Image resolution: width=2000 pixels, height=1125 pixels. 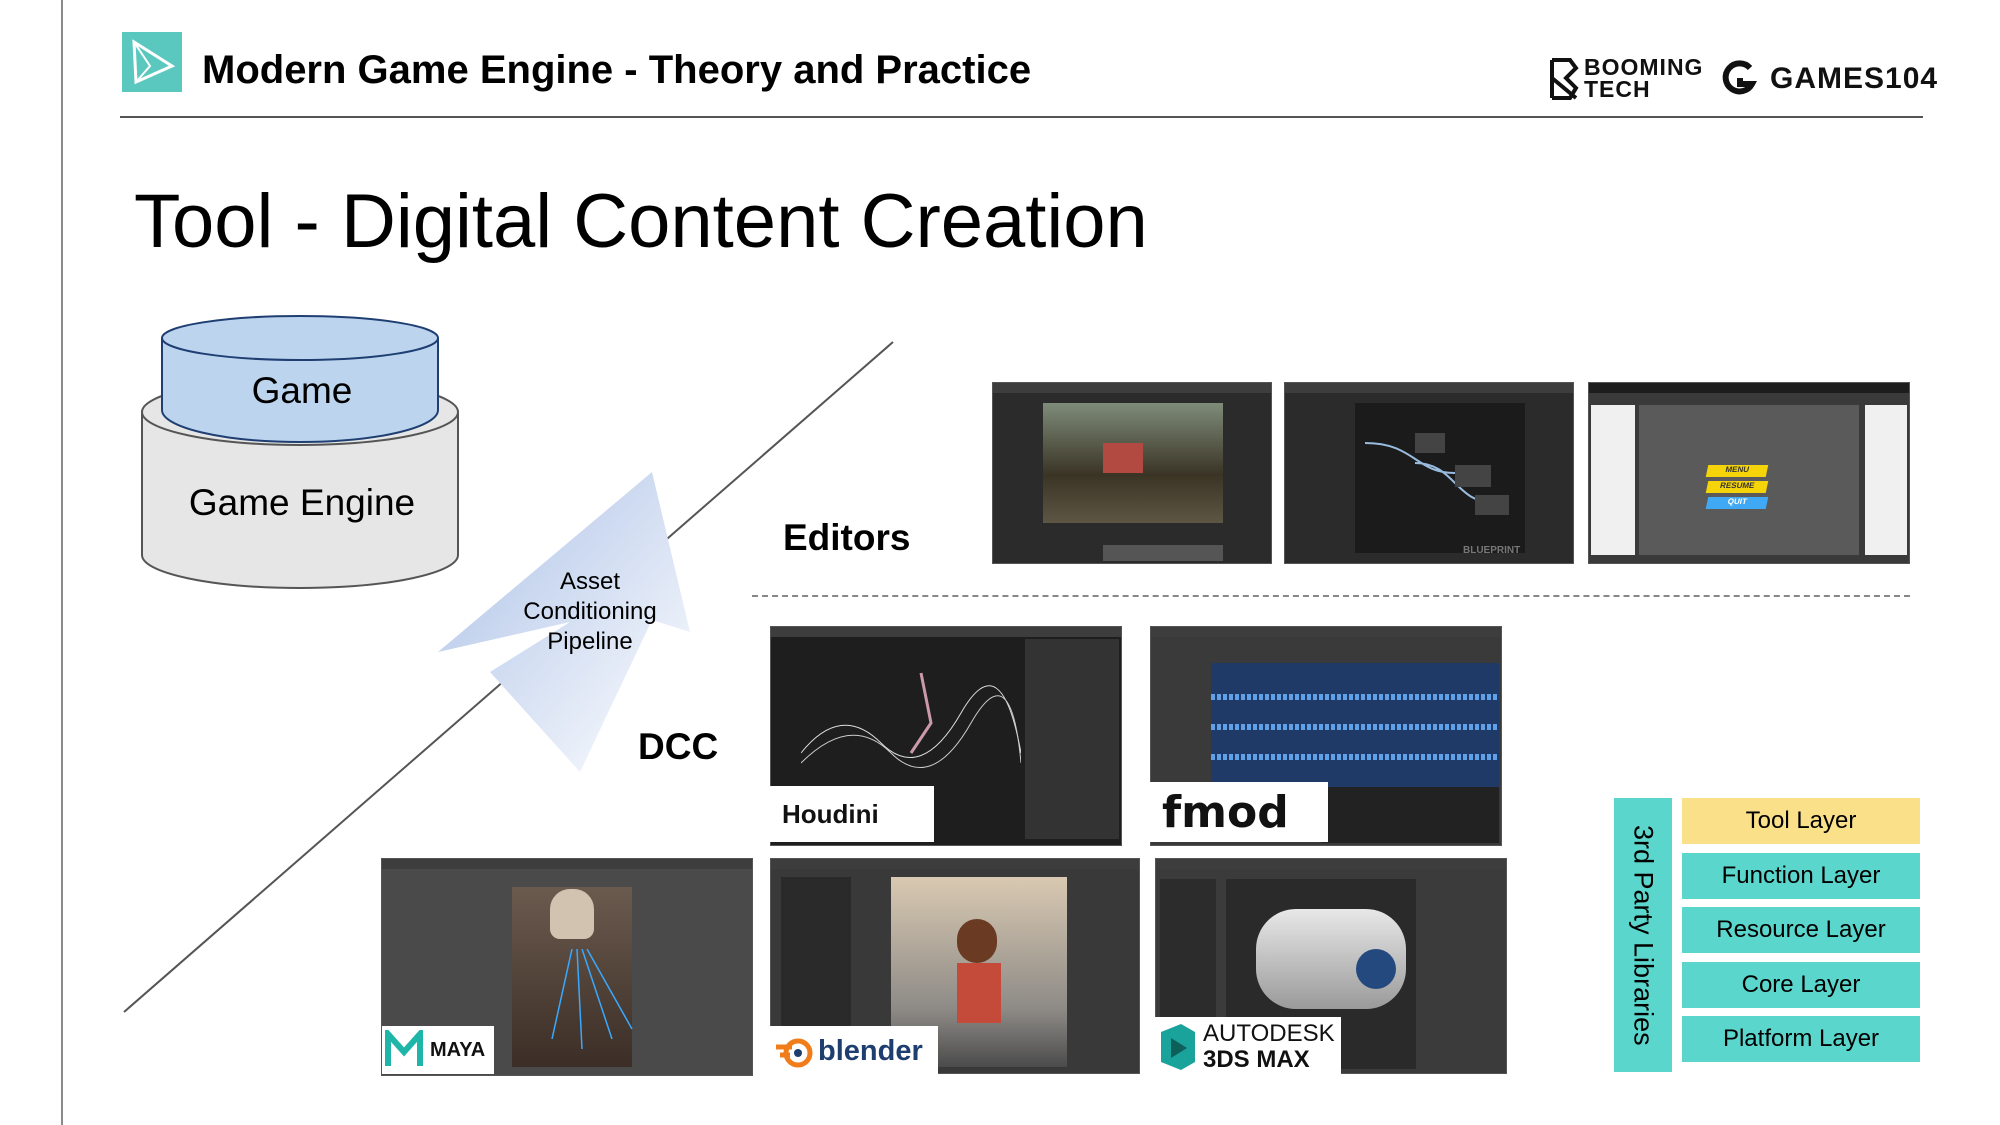 I want to click on editors-label: Editors, so click(x=847, y=537).